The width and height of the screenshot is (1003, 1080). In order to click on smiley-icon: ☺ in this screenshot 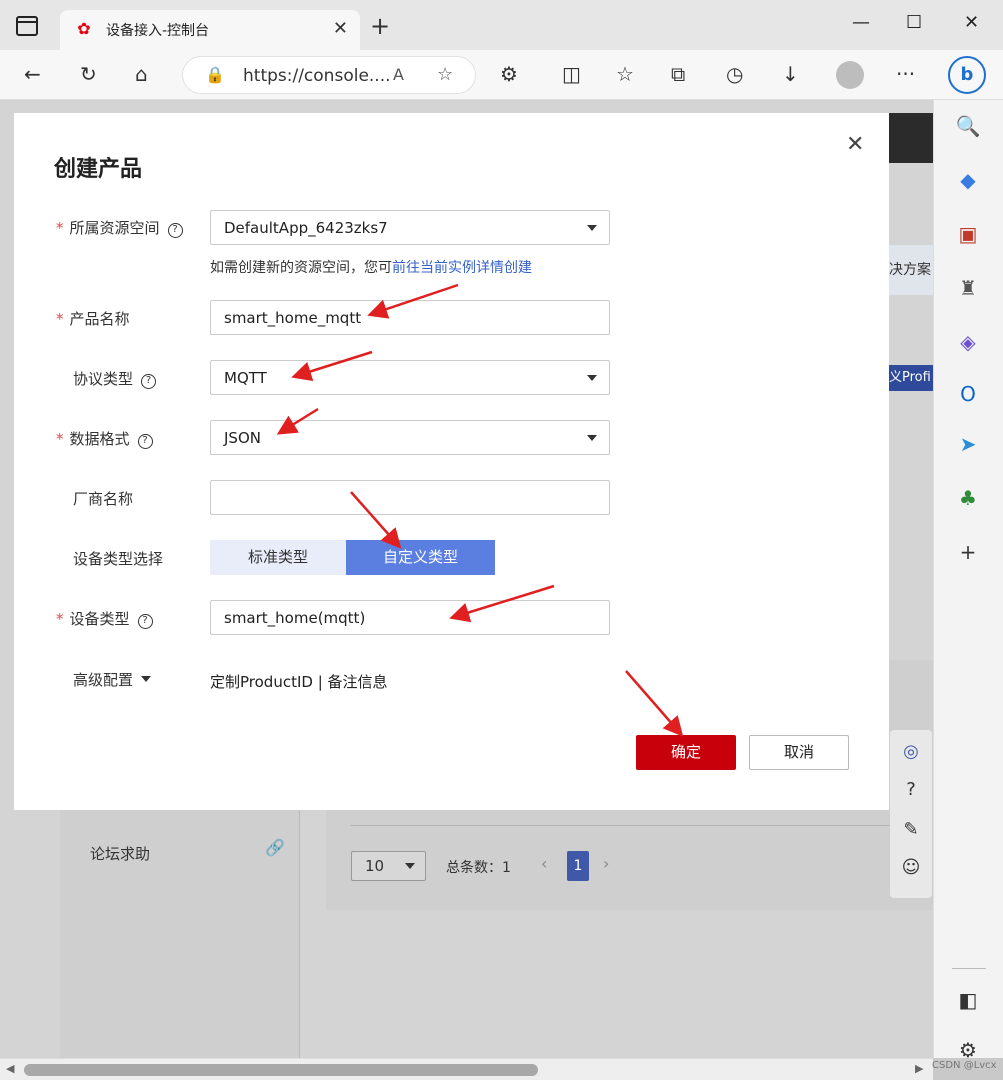, I will do `click(911, 868)`.